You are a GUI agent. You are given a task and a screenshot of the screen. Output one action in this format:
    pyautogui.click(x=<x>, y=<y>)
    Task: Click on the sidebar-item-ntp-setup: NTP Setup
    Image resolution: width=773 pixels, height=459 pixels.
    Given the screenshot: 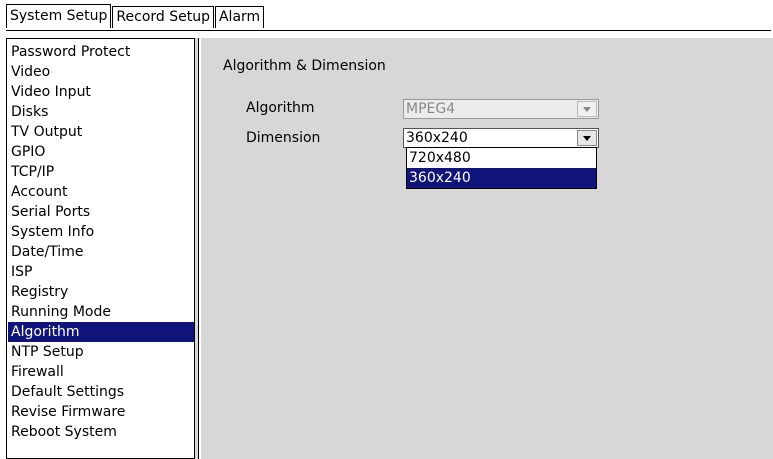 What is the action you would take?
    pyautogui.click(x=101, y=352)
    